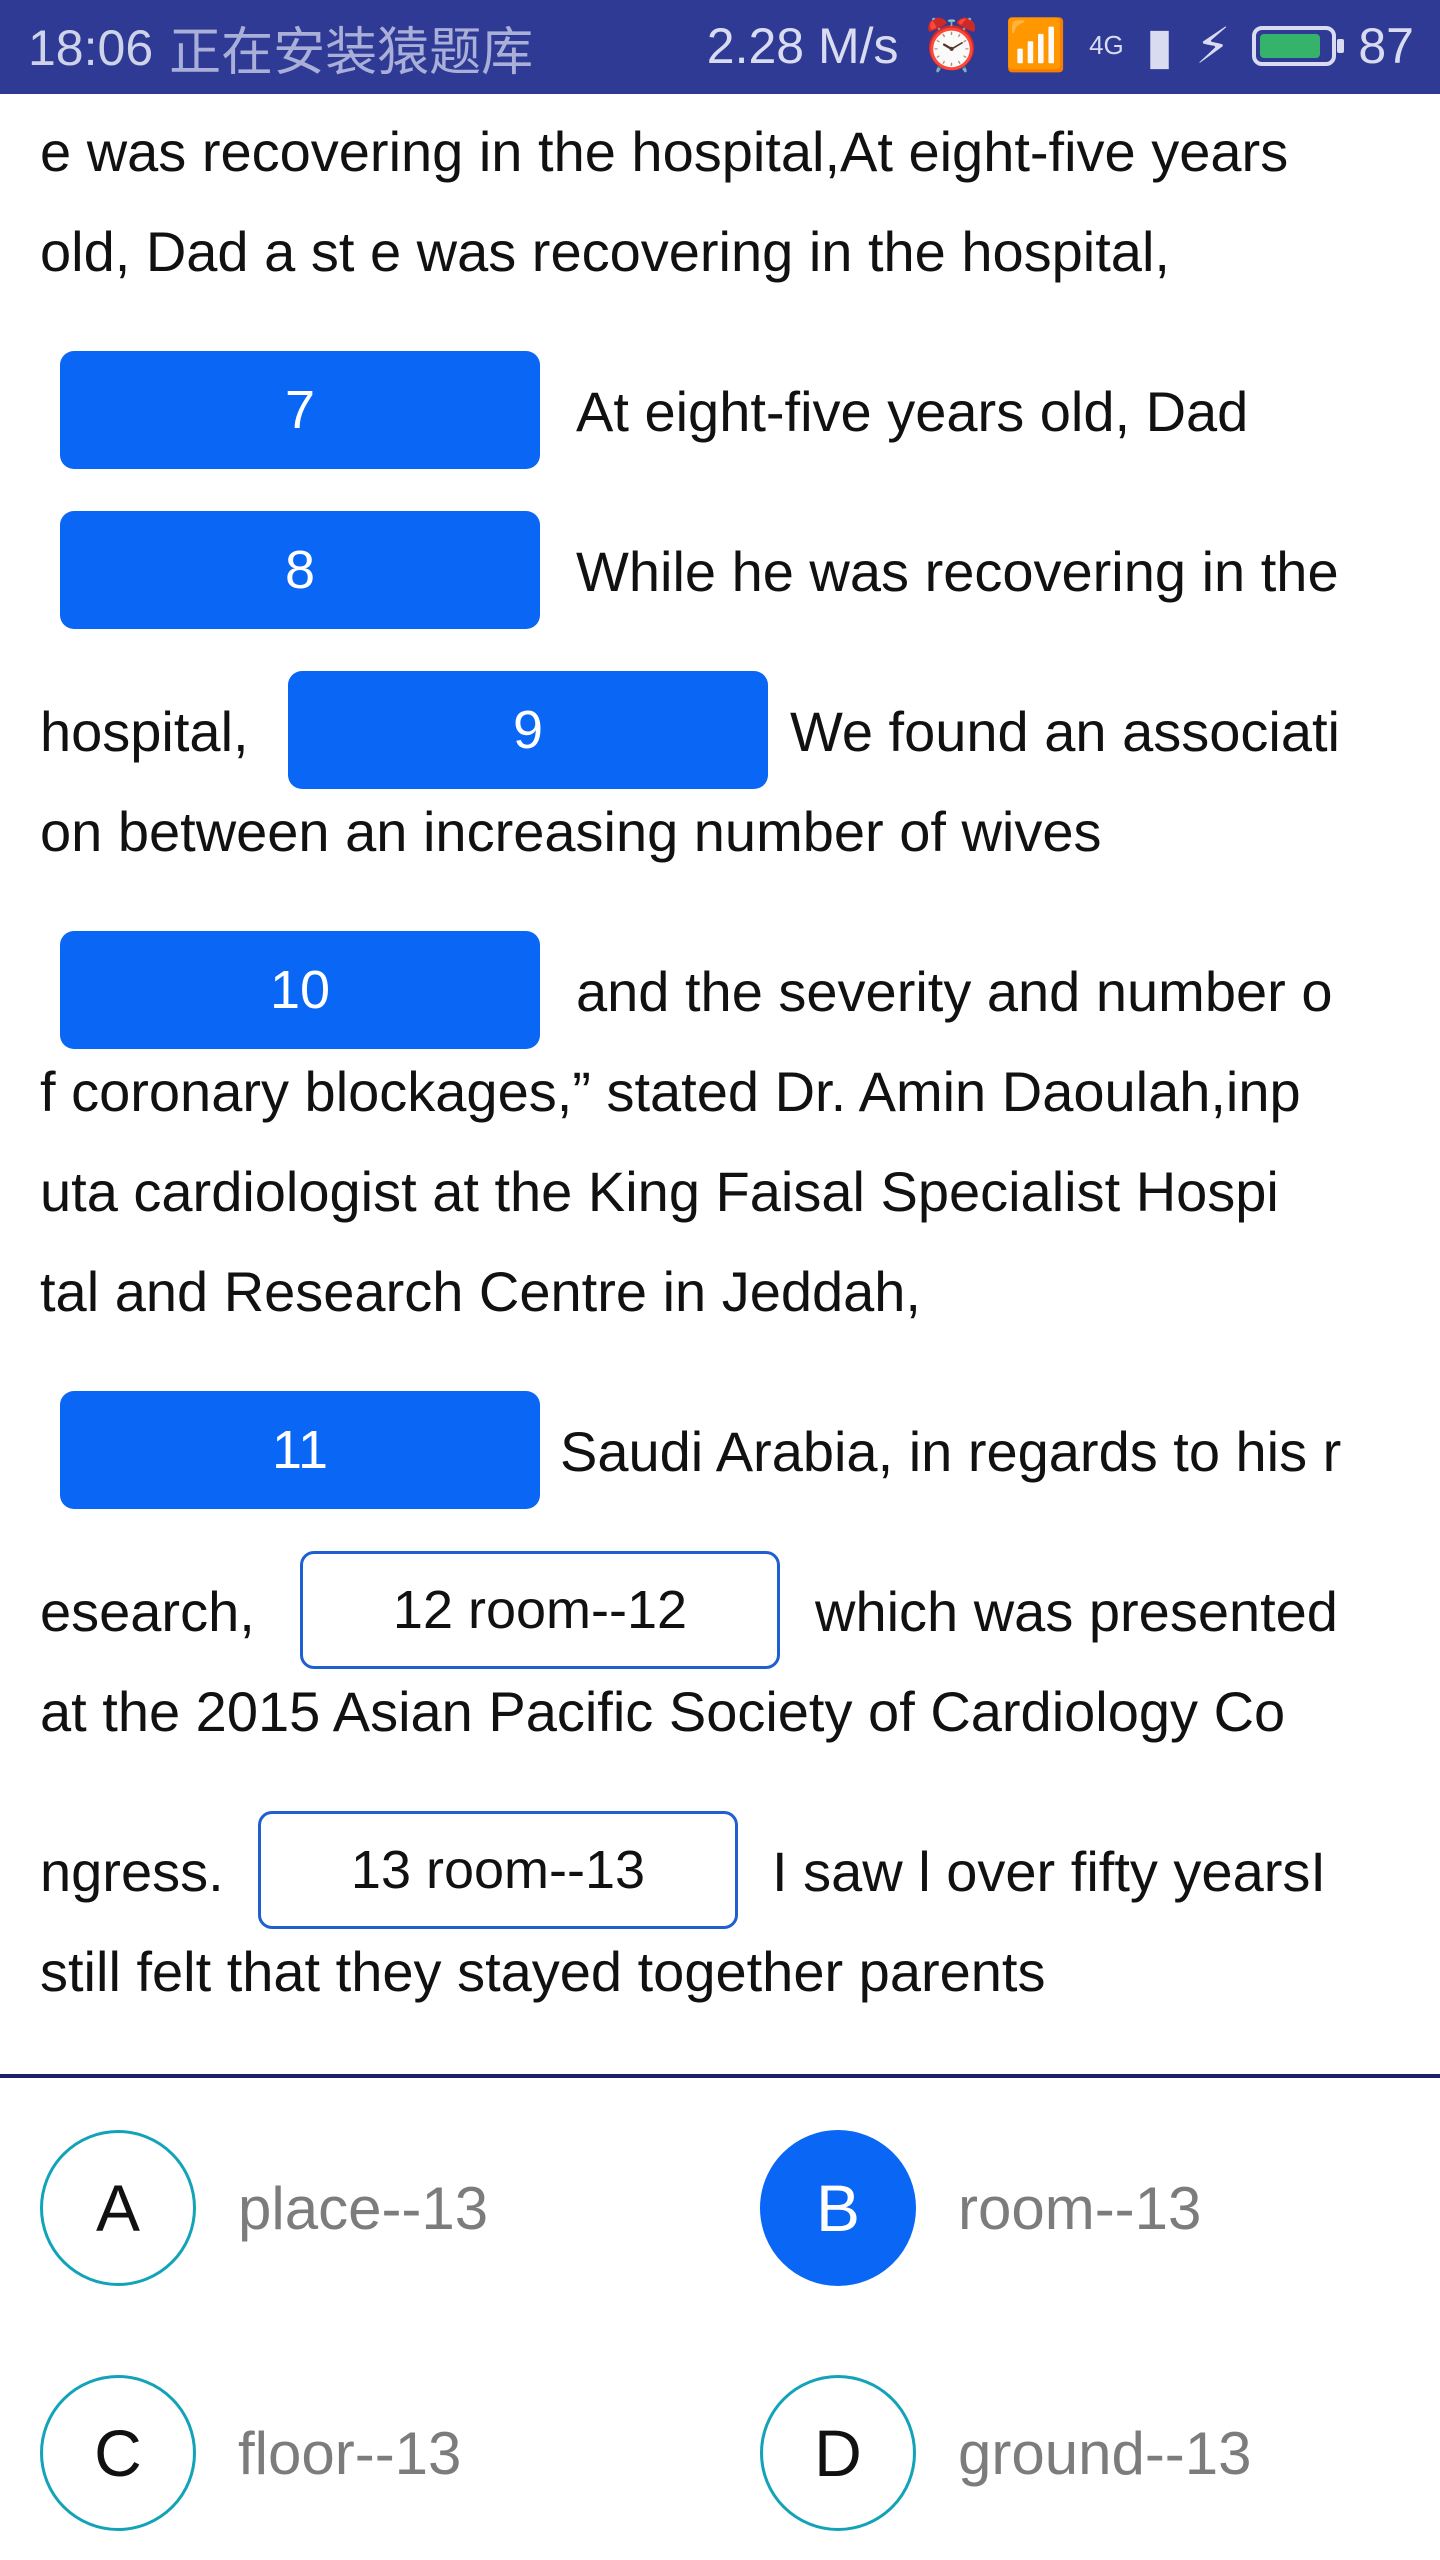 The image size is (1440, 2560). Describe the element at coordinates (300, 990) in the screenshot. I see `blank-10: 10` at that location.